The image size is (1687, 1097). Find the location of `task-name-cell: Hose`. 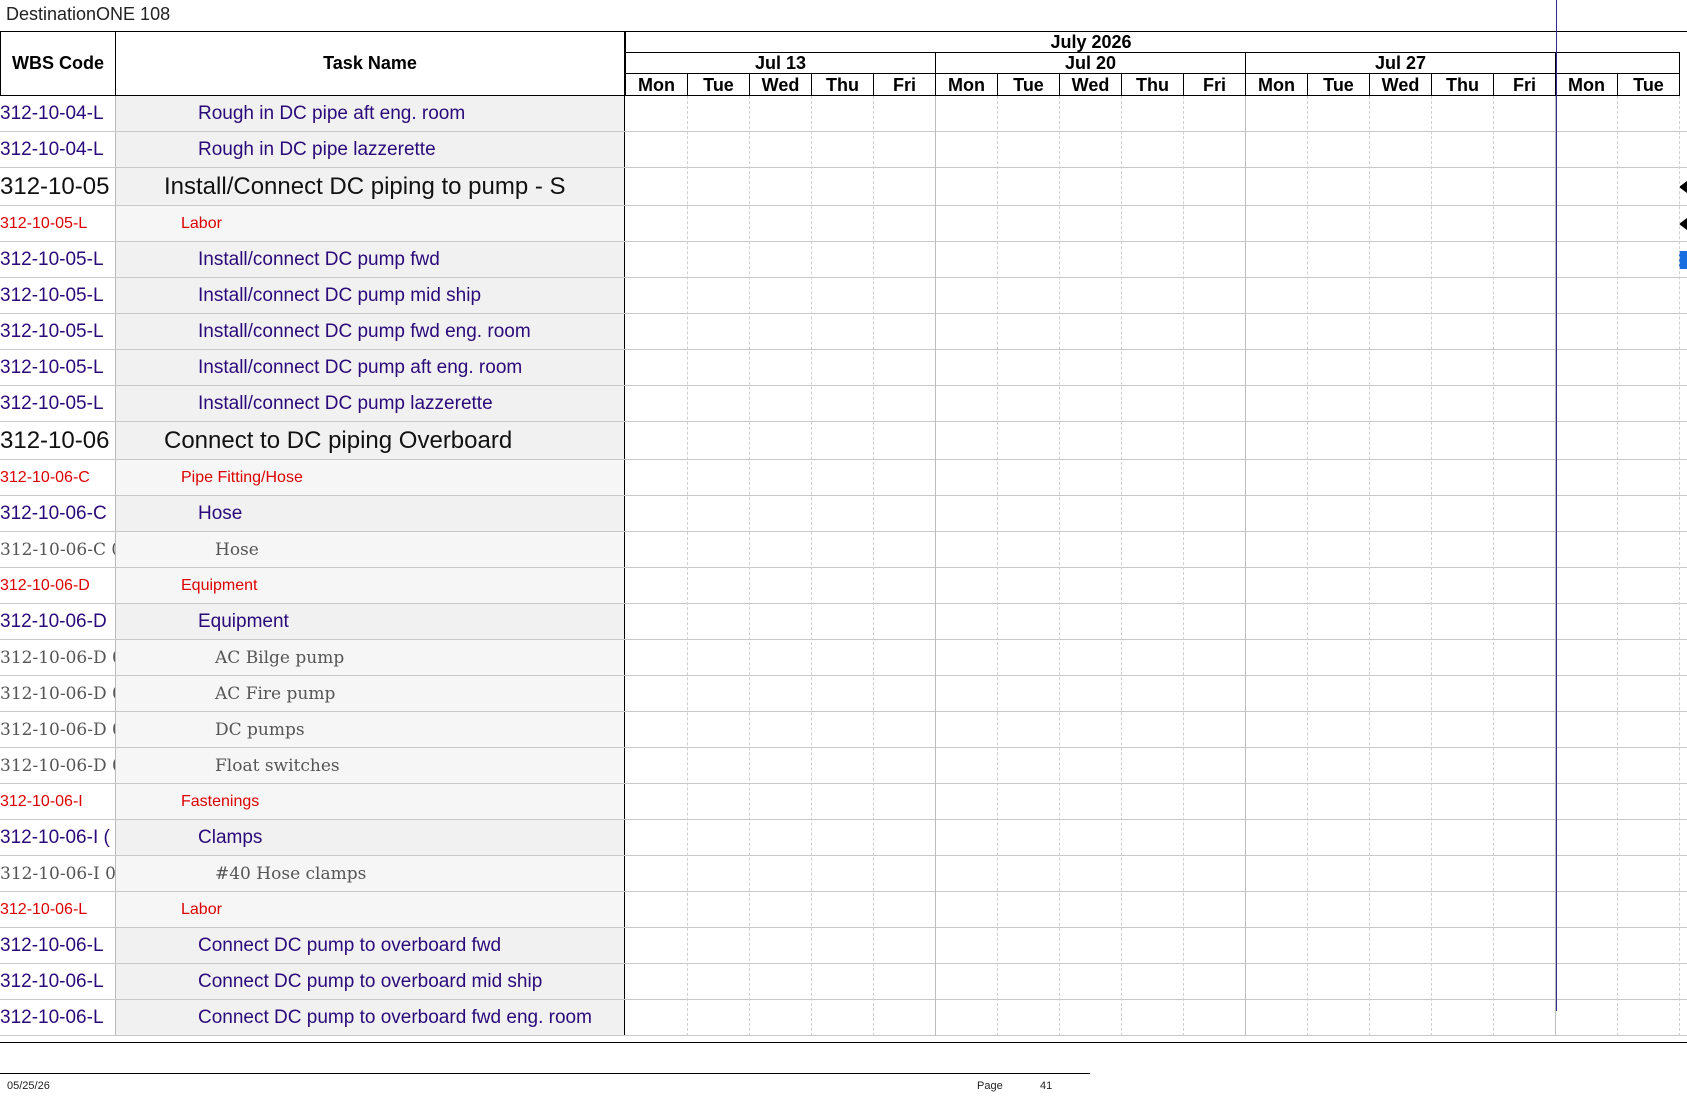

task-name-cell: Hose is located at coordinates (370, 549).